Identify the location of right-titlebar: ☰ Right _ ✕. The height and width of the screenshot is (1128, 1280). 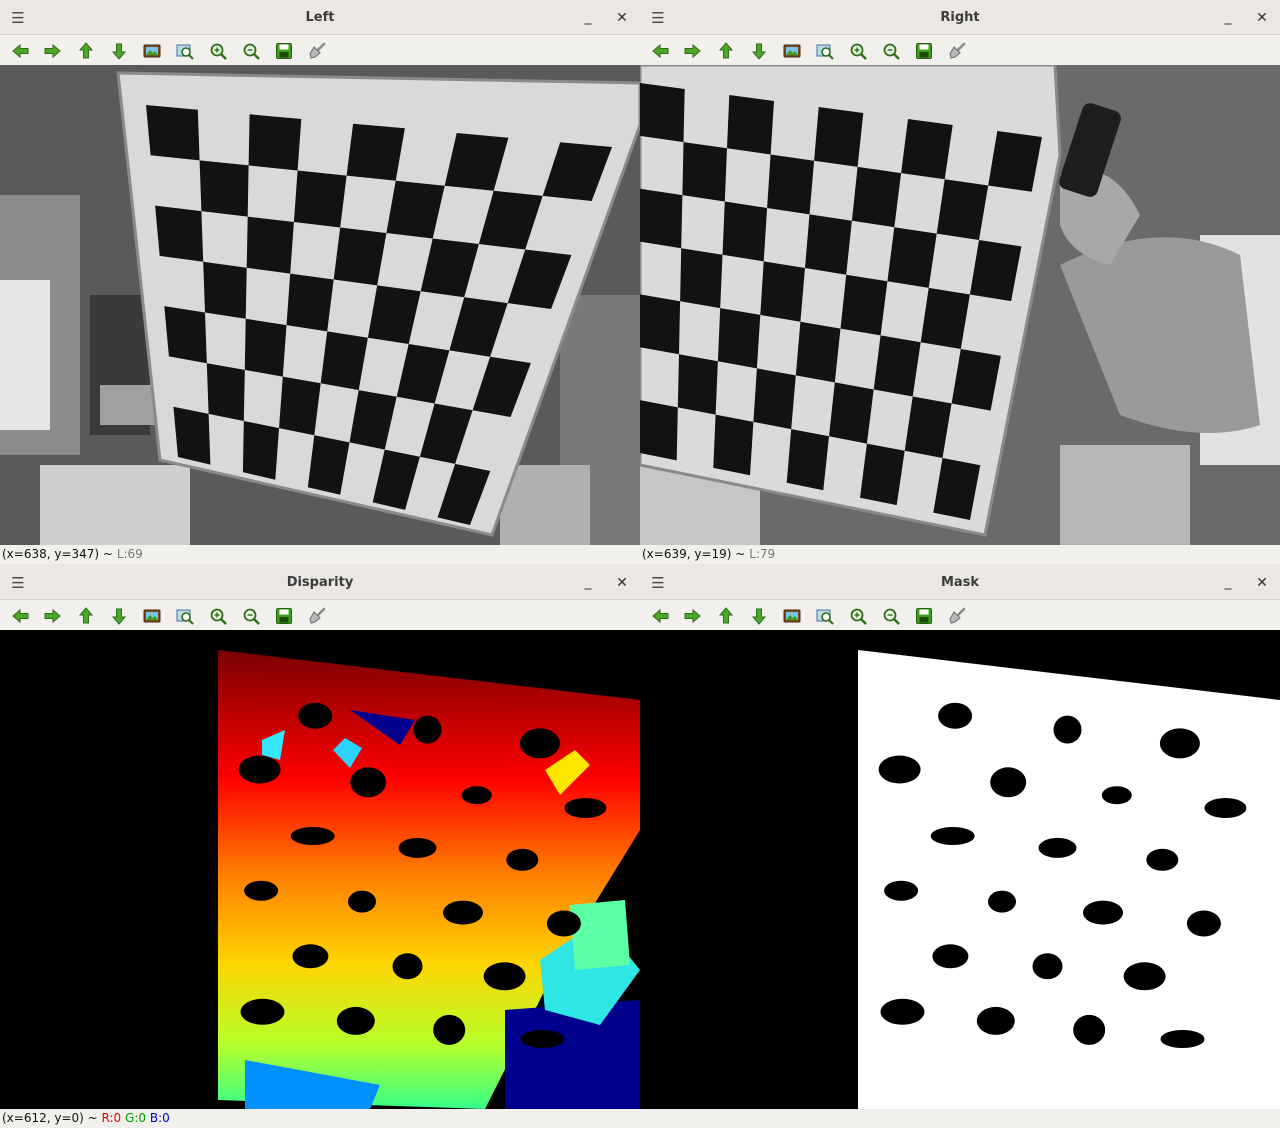
(960, 17).